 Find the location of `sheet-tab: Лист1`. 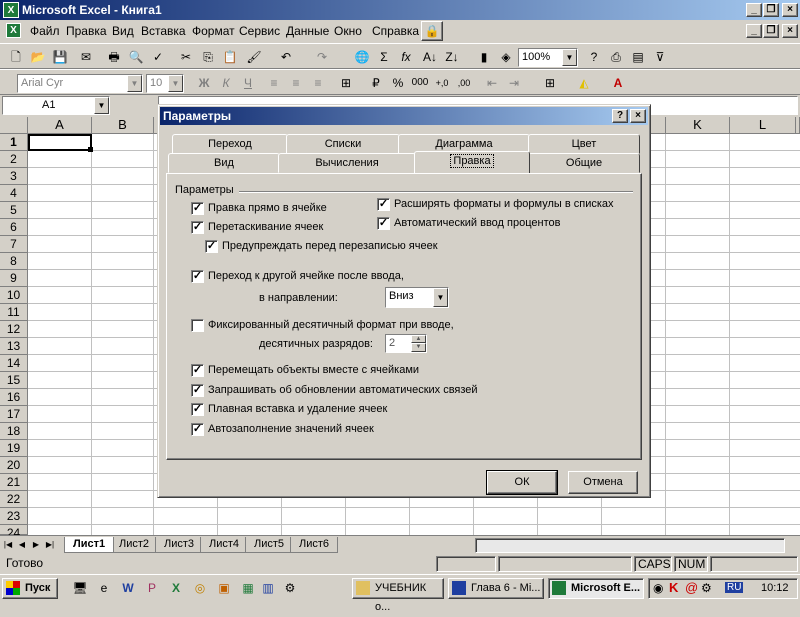

sheet-tab: Лист1 is located at coordinates (89, 545).